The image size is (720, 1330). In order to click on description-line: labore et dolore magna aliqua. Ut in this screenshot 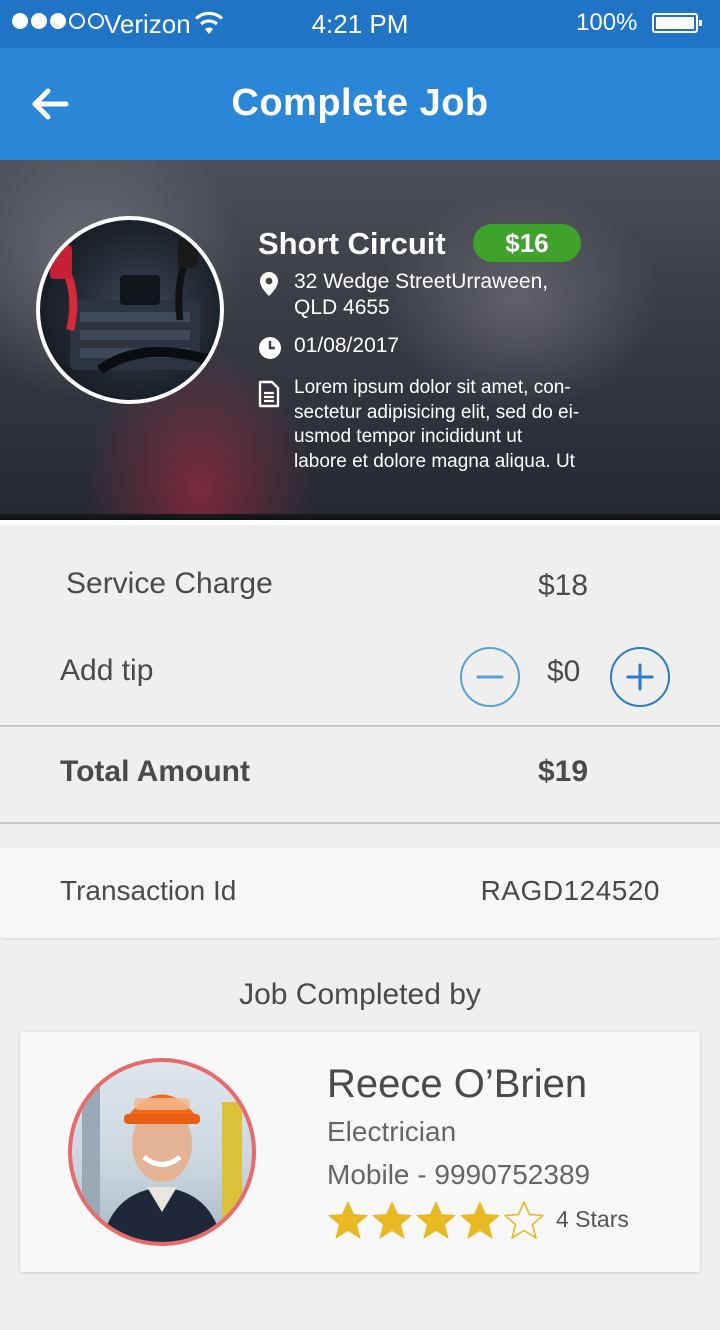, I will do `click(434, 461)`.